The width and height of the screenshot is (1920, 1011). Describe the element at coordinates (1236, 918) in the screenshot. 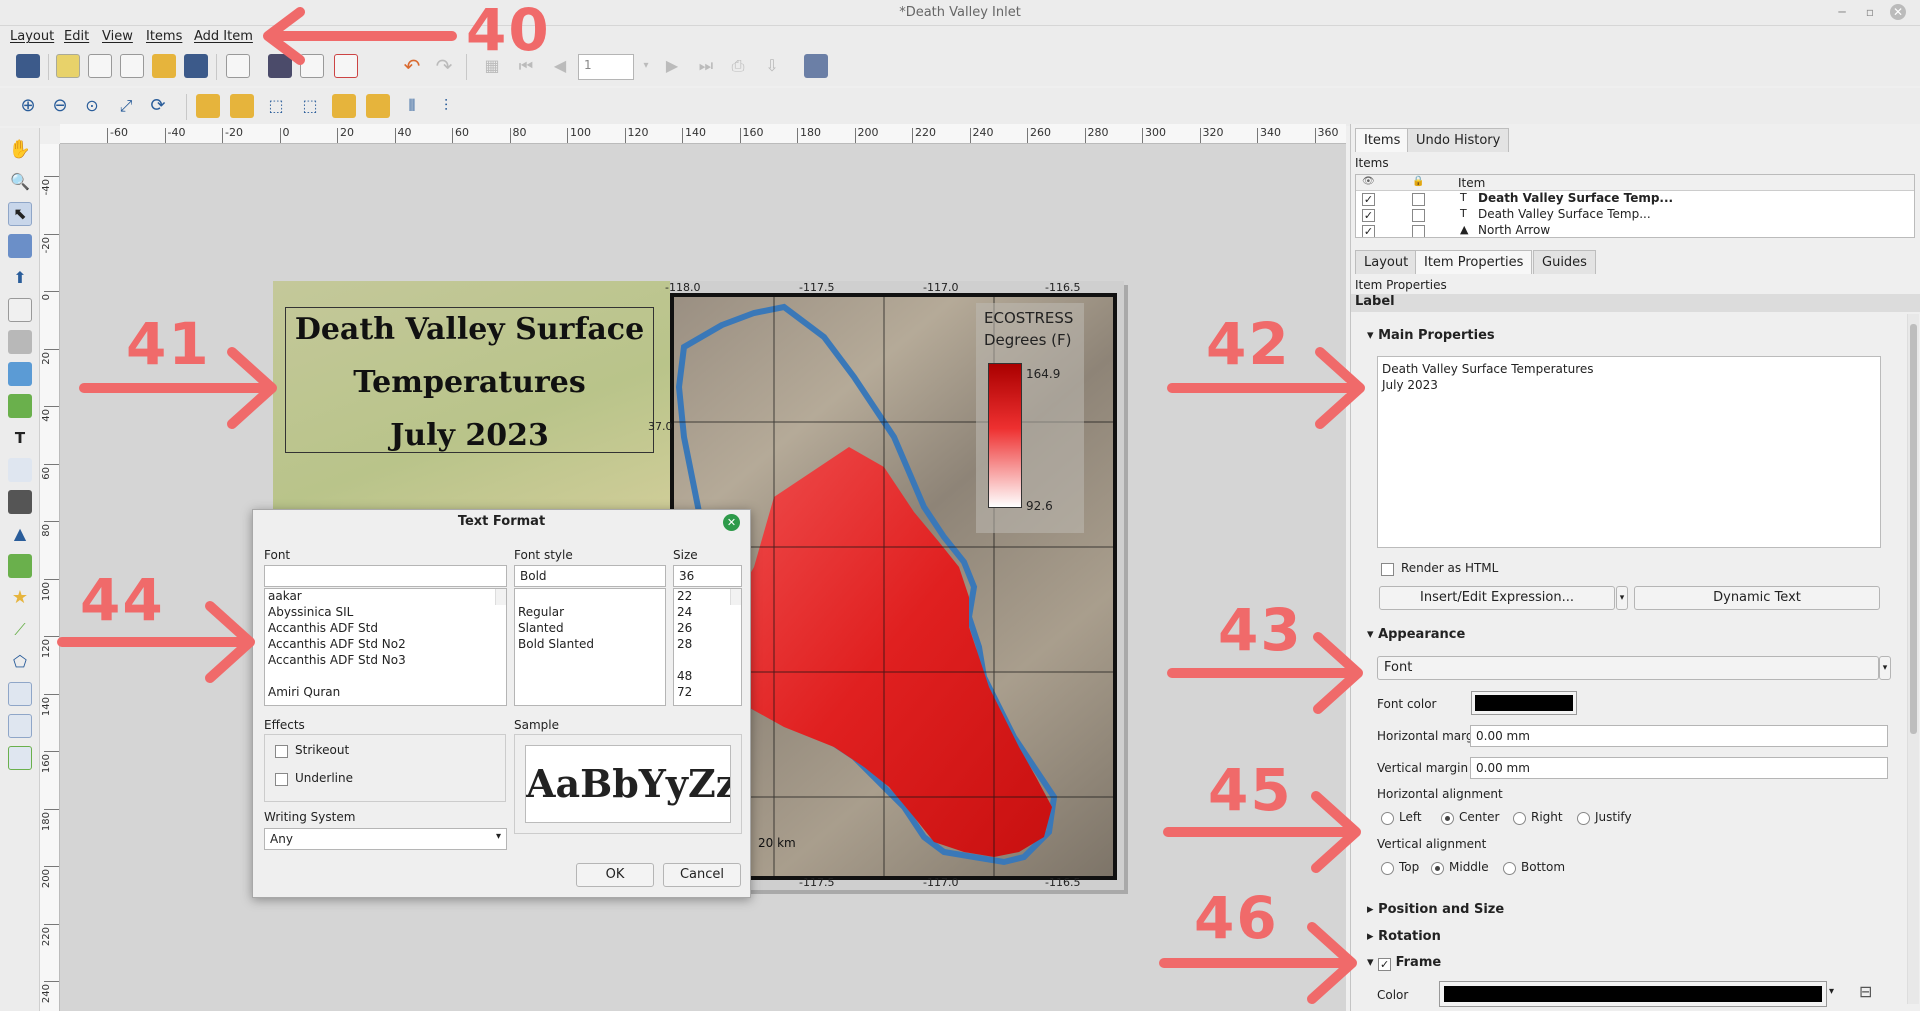

I see `annotation-number-46: 46` at that location.